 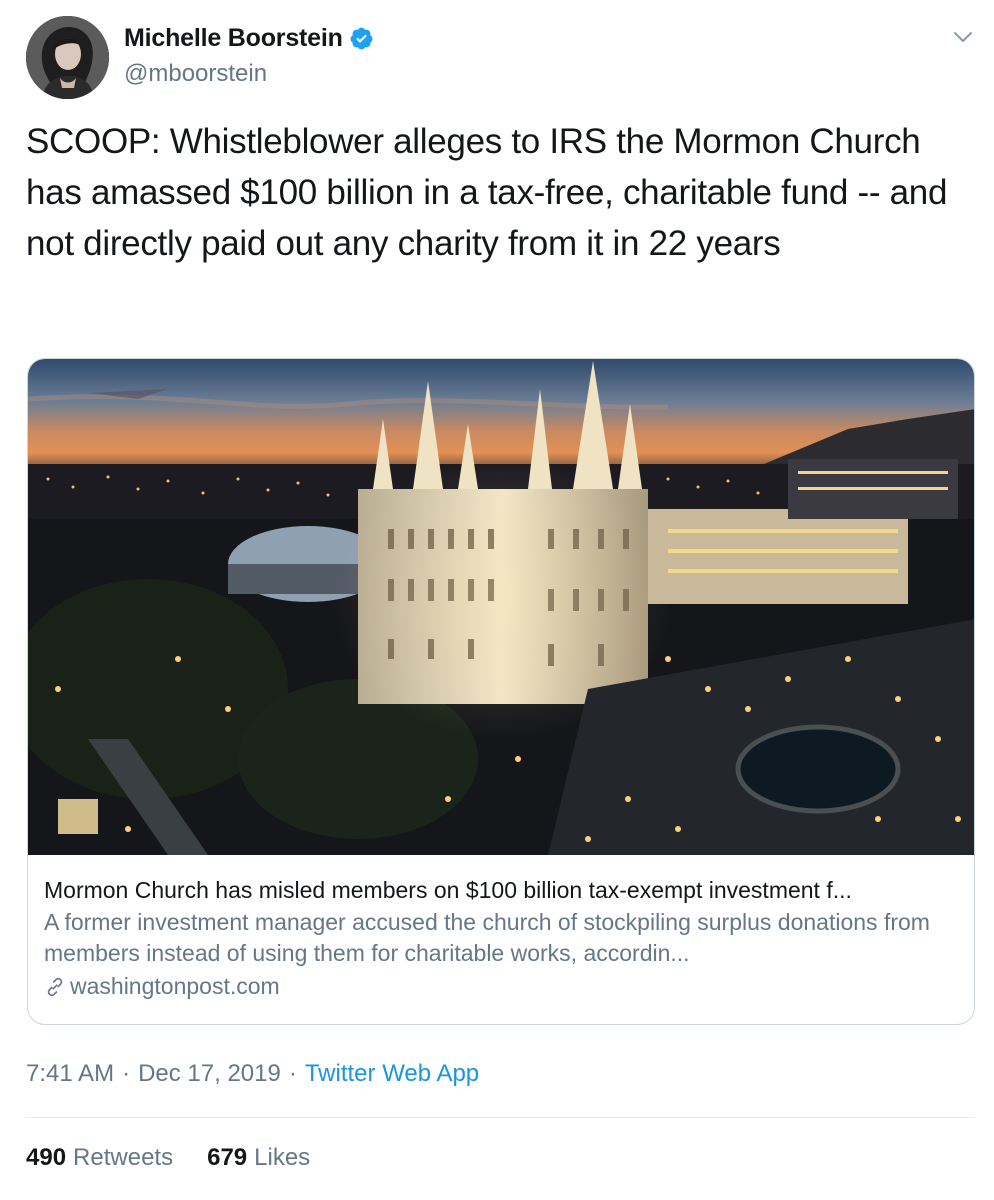 What do you see at coordinates (282, 1157) in the screenshot?
I see `likes-label: Likes` at bounding box center [282, 1157].